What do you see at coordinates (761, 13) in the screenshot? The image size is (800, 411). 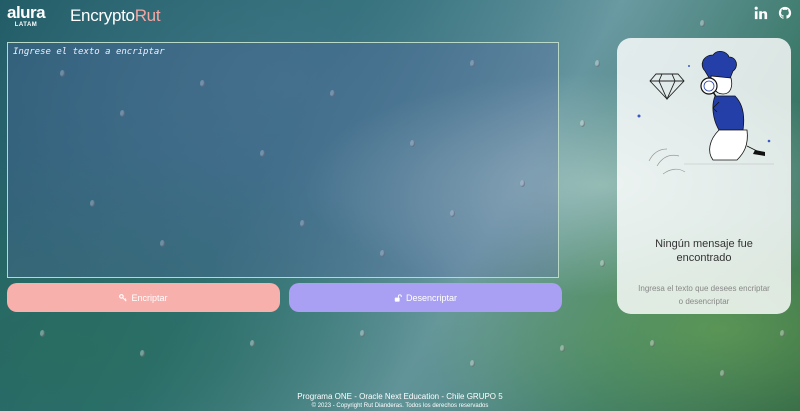 I see `linkedin-icon` at bounding box center [761, 13].